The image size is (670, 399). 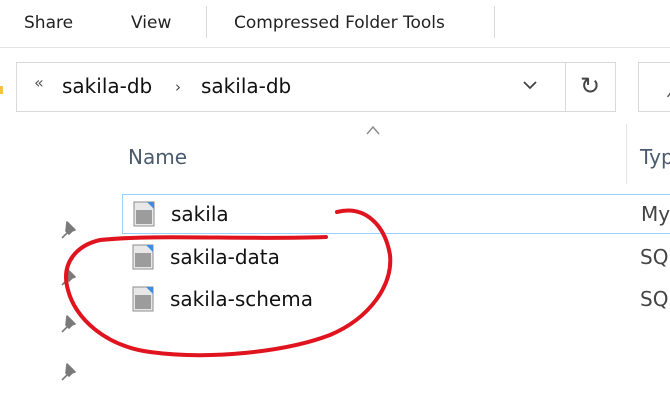 I want to click on search-input: ﾉ, so click(x=654, y=87).